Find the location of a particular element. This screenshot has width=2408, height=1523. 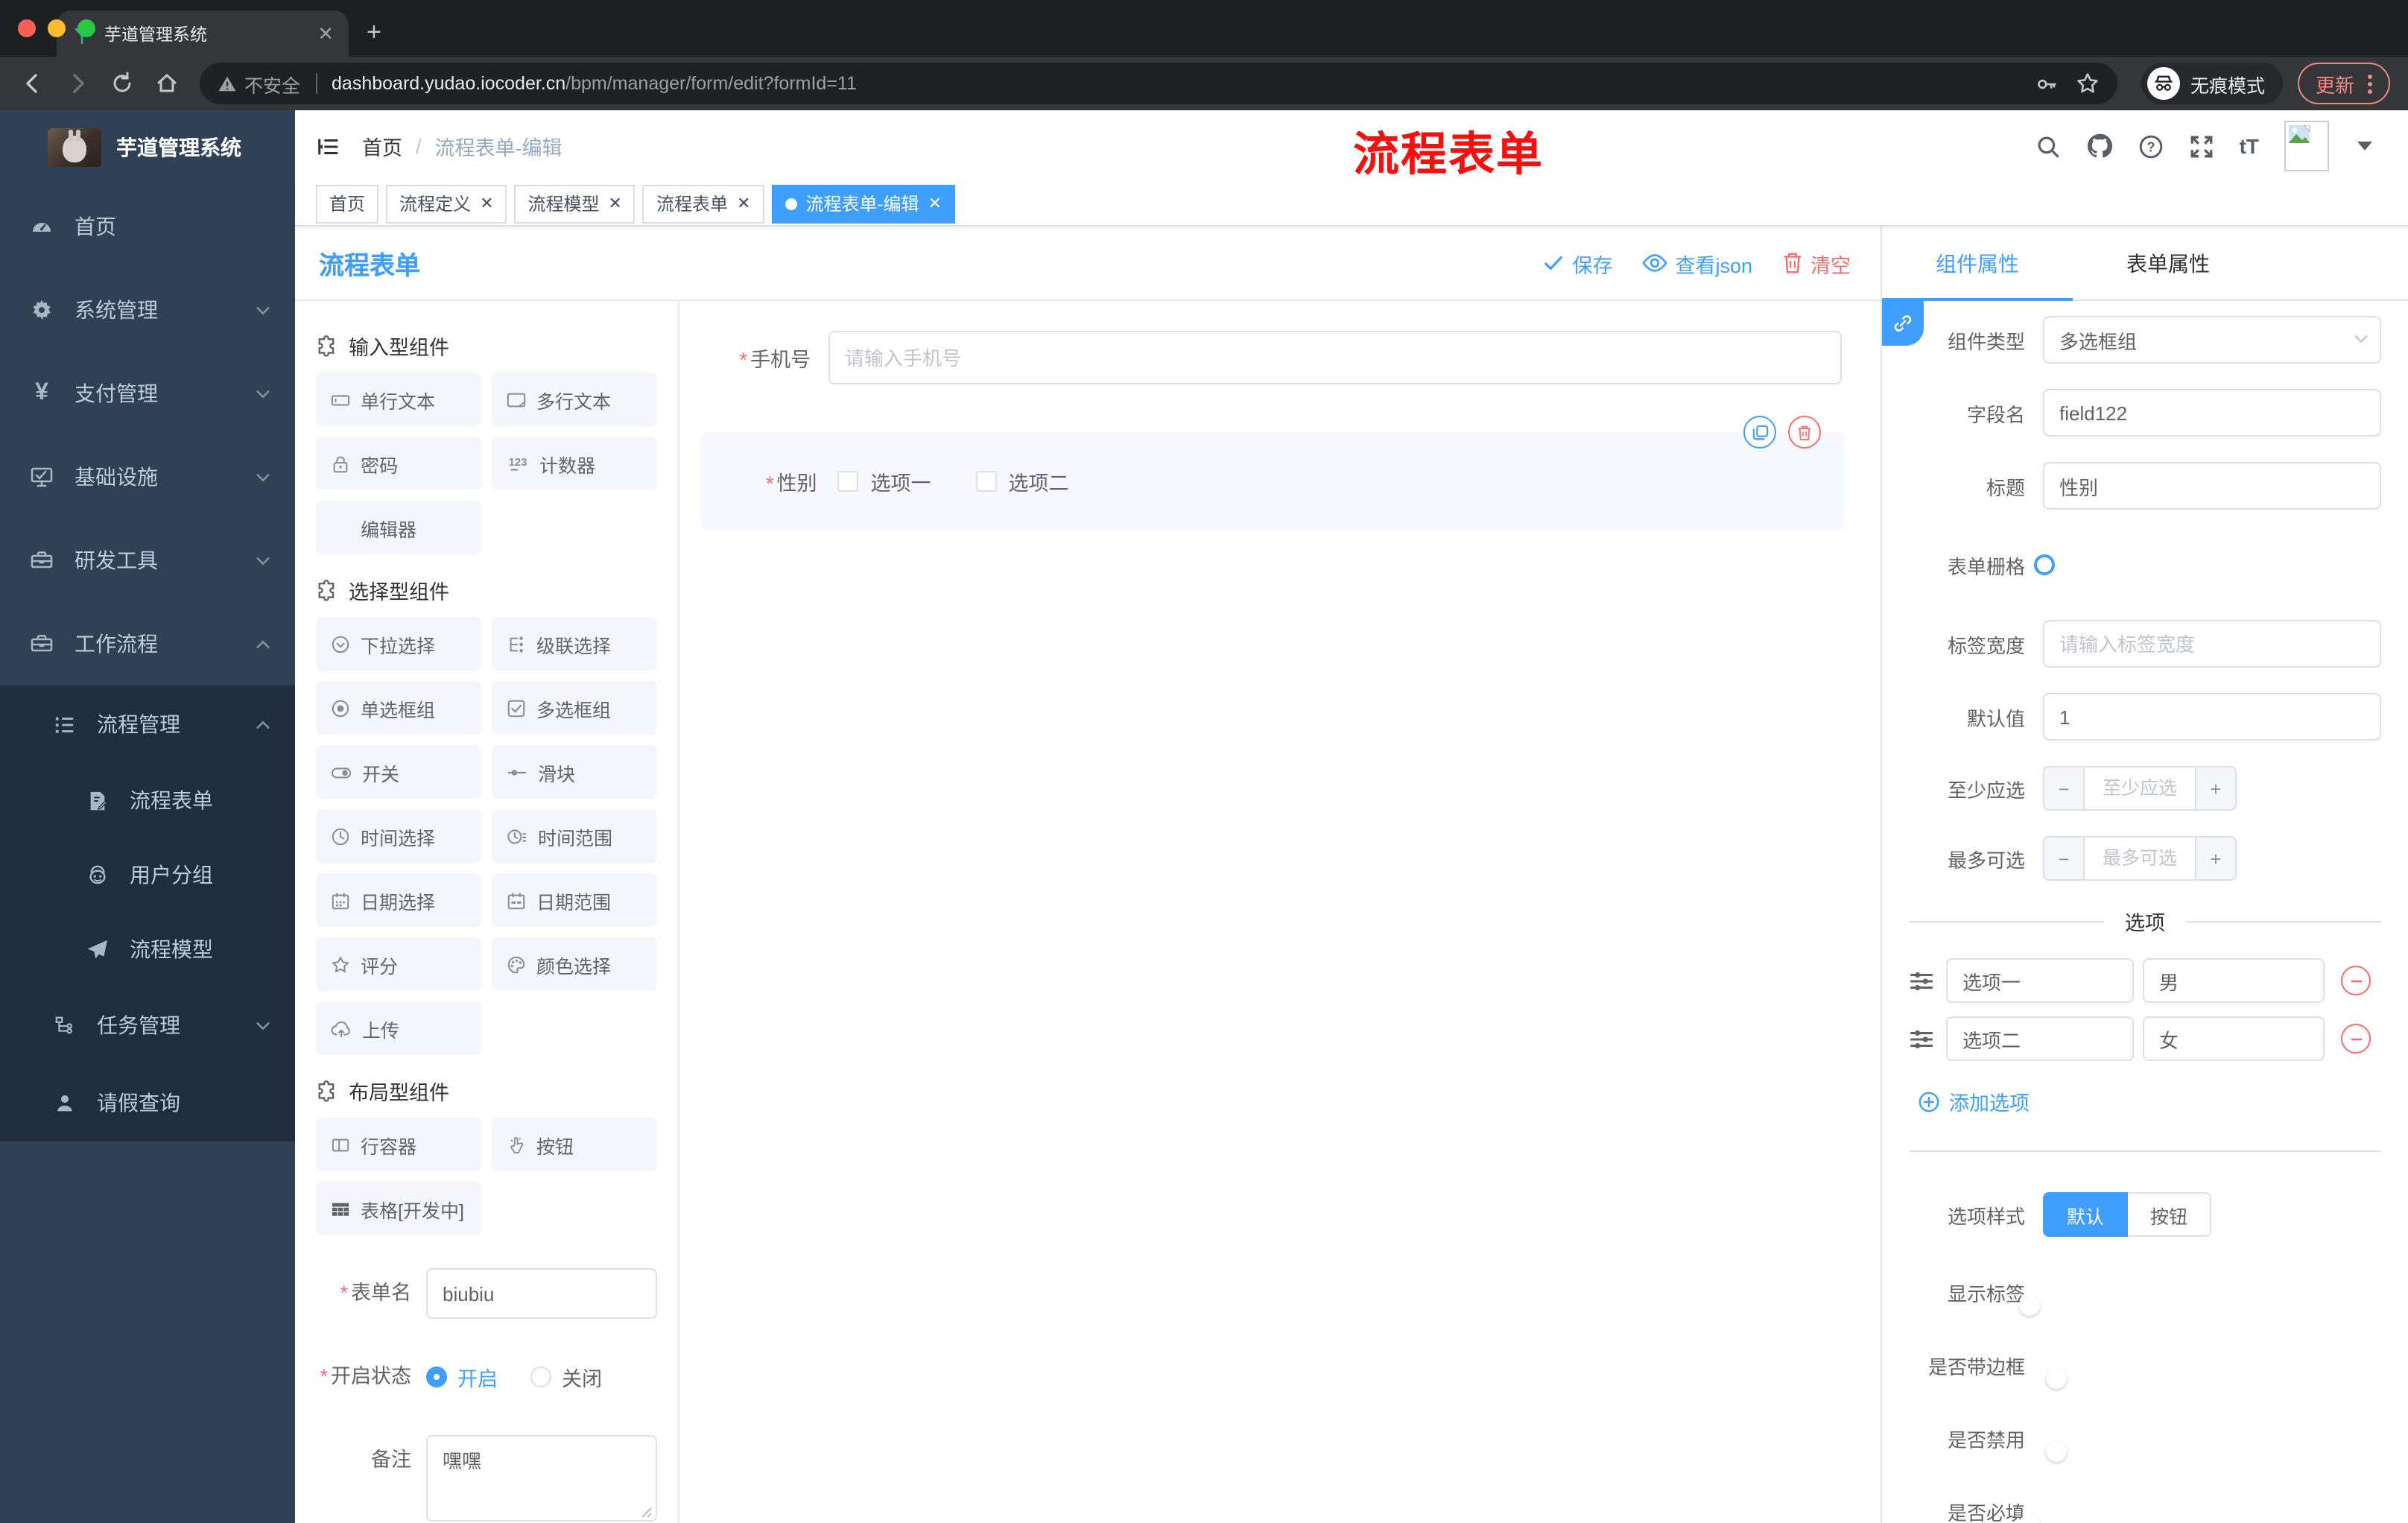

delete-component-button is located at coordinates (1804, 432).